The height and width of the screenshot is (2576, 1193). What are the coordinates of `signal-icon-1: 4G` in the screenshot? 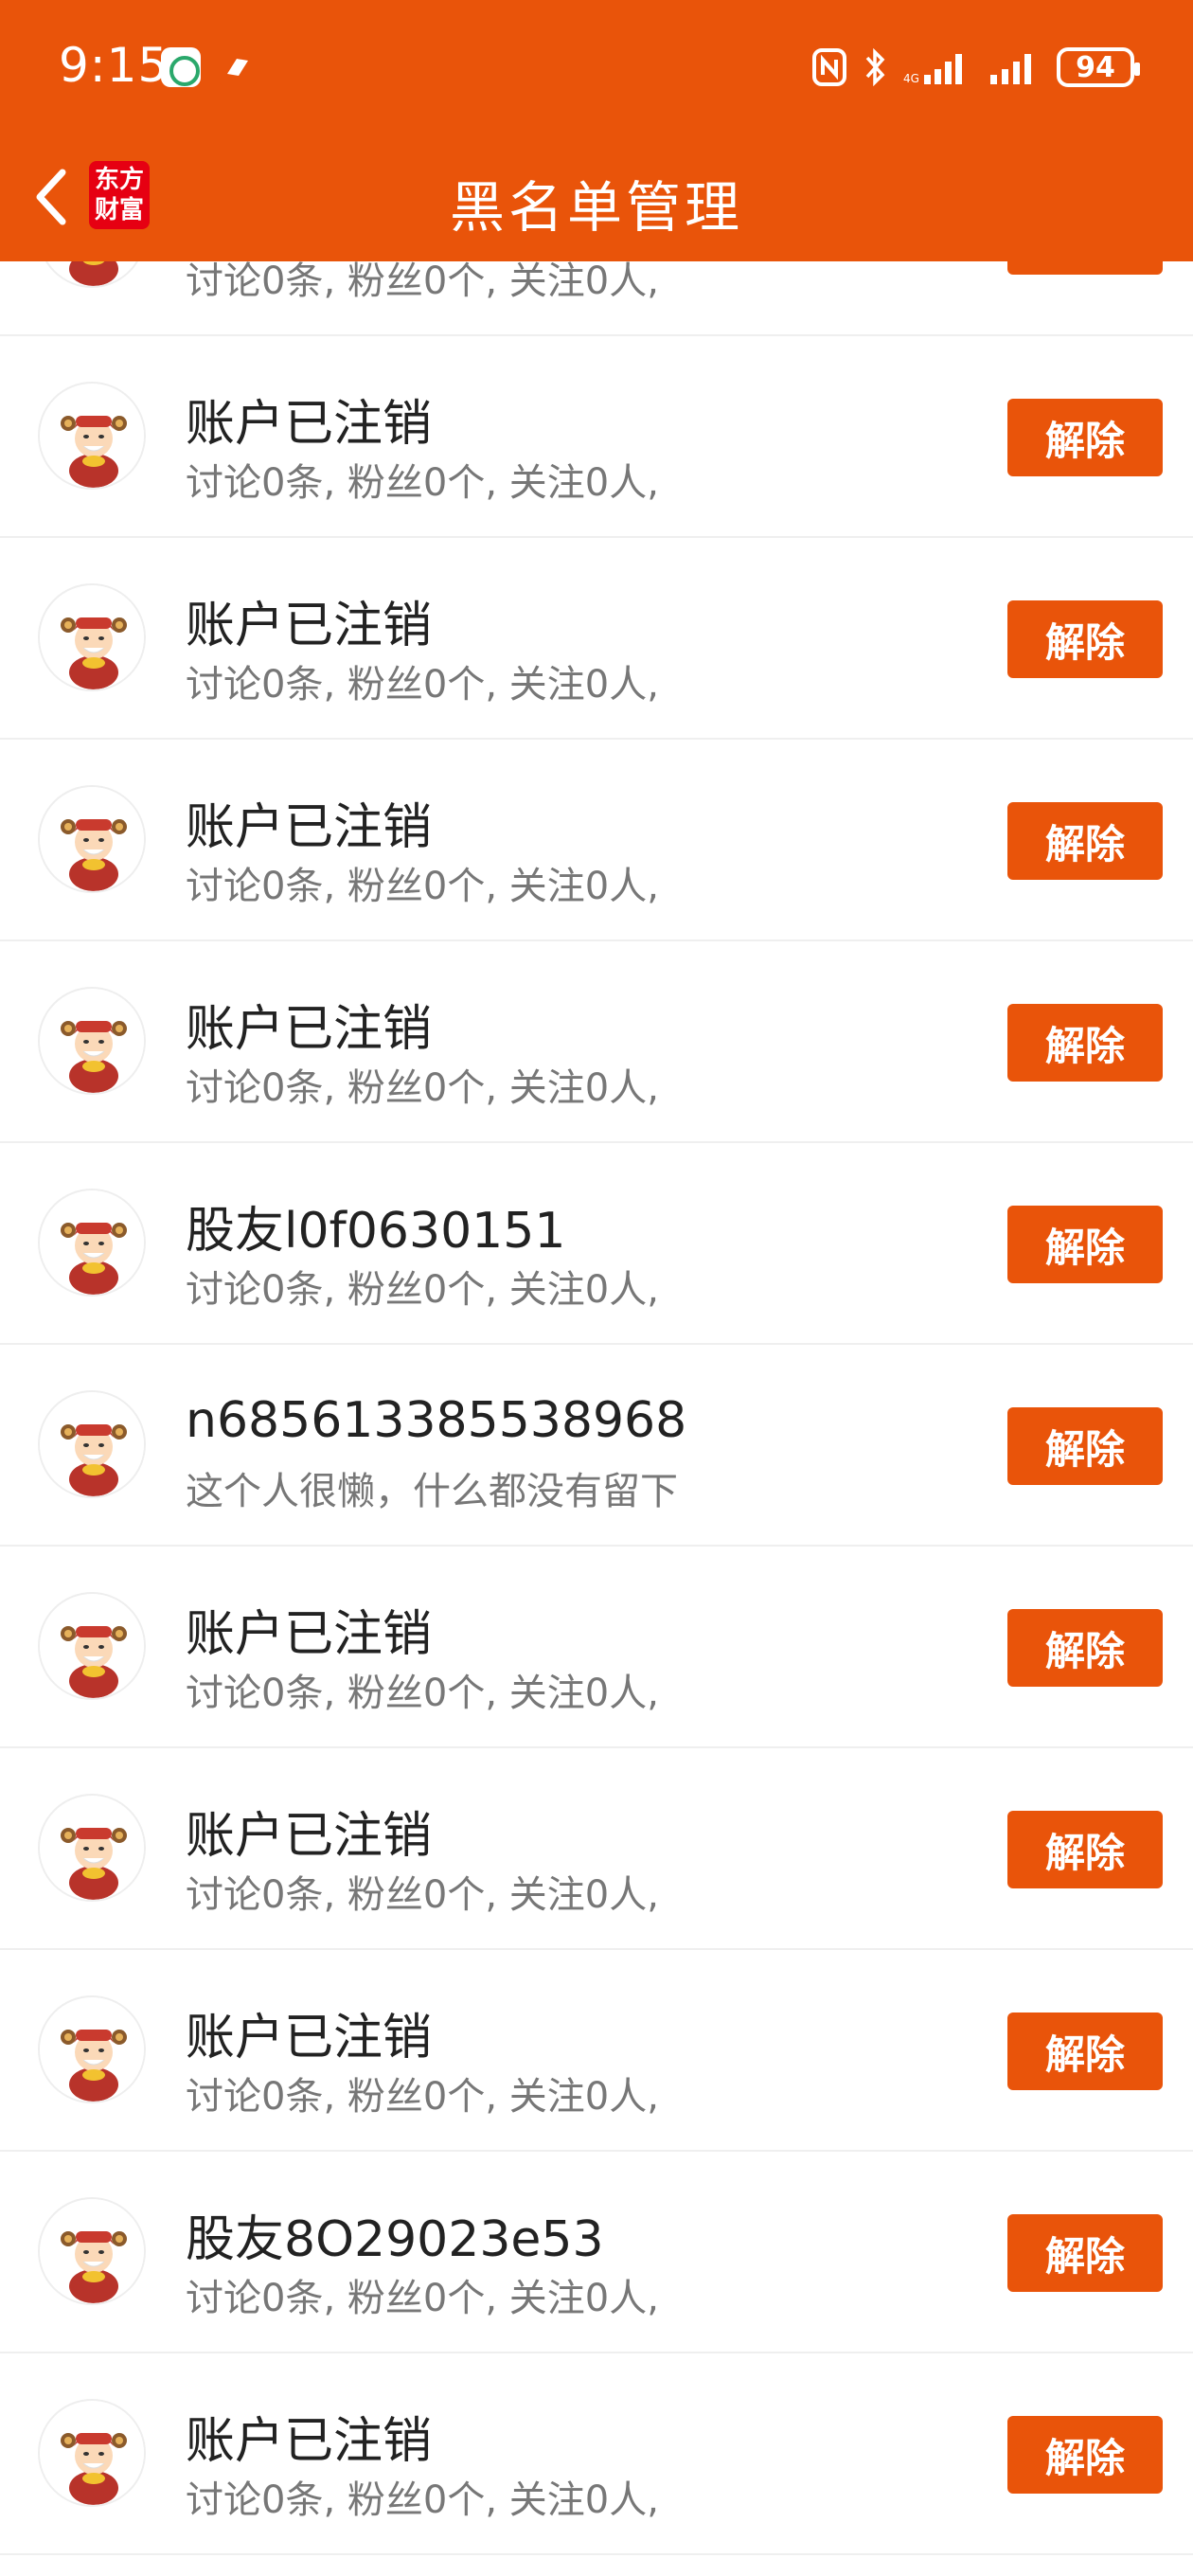 It's located at (937, 67).